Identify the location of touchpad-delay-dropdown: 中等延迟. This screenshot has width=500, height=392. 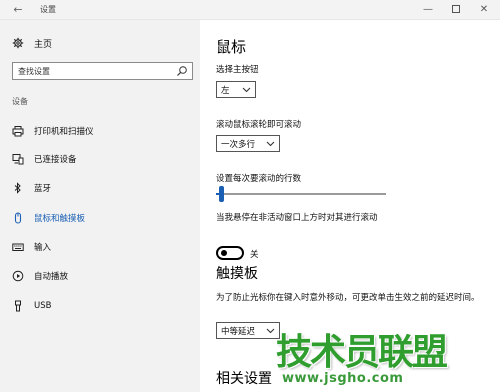
(248, 330).